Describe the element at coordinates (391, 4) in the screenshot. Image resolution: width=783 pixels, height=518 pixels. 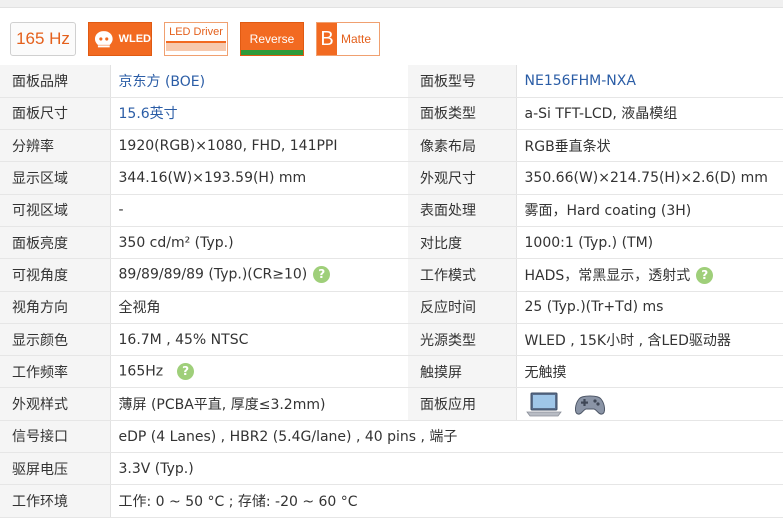
I see `top-strip` at that location.